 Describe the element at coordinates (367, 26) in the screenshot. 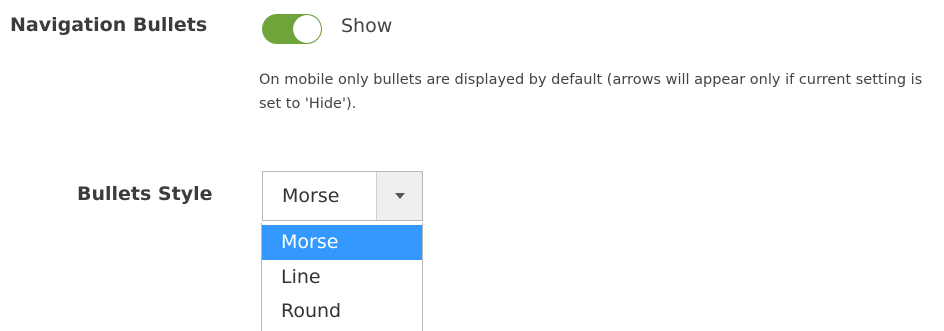

I see `toggle-state-label: Show` at that location.